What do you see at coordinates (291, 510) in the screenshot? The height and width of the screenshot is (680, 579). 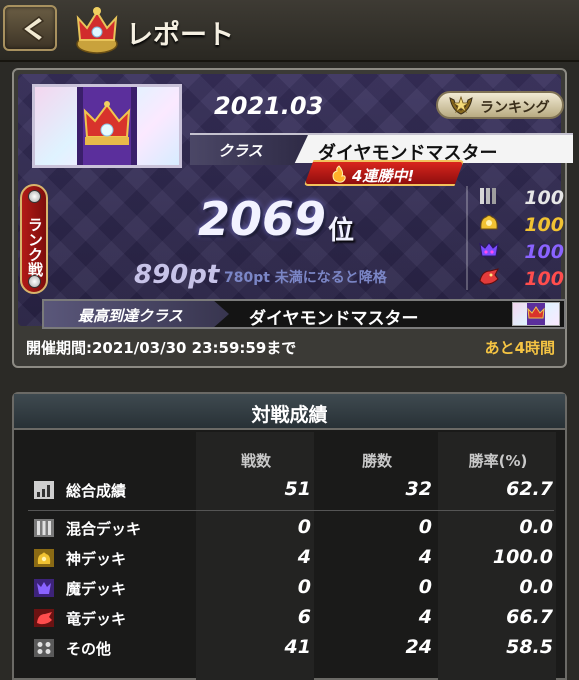 I see `row-divider` at bounding box center [291, 510].